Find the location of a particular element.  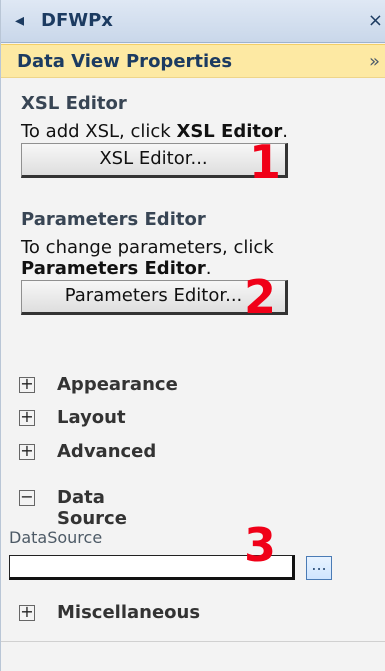

parameters-instruction-line1: To change parameters, click is located at coordinates (147, 247).